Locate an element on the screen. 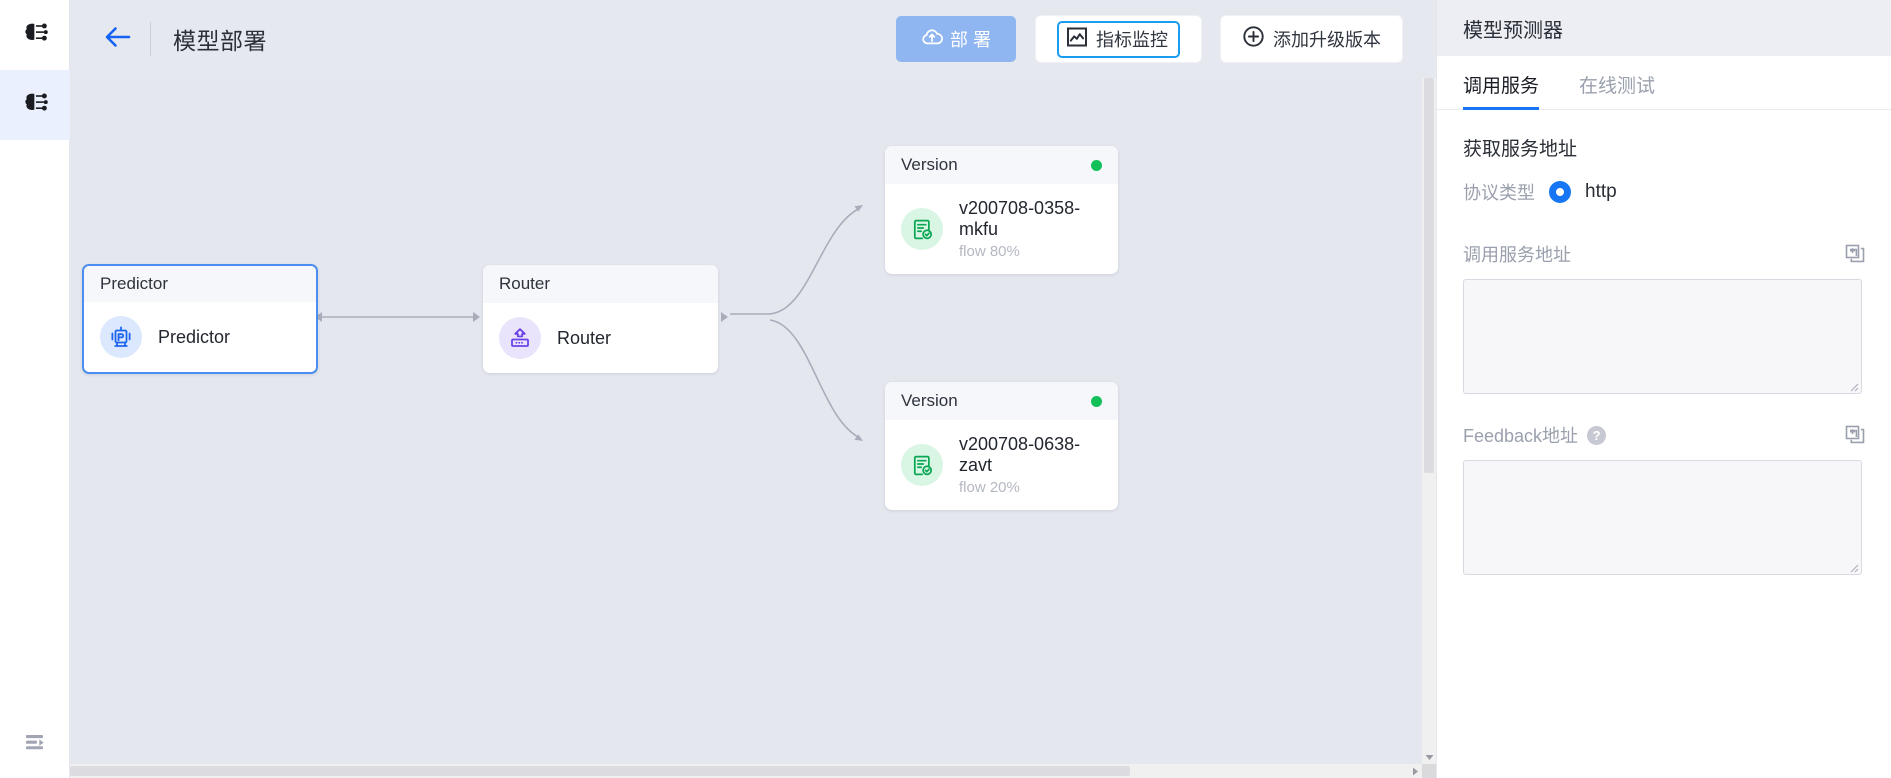 Image resolution: width=1891 pixels, height=778 pixels. page-title: 模型部署 is located at coordinates (220, 41).